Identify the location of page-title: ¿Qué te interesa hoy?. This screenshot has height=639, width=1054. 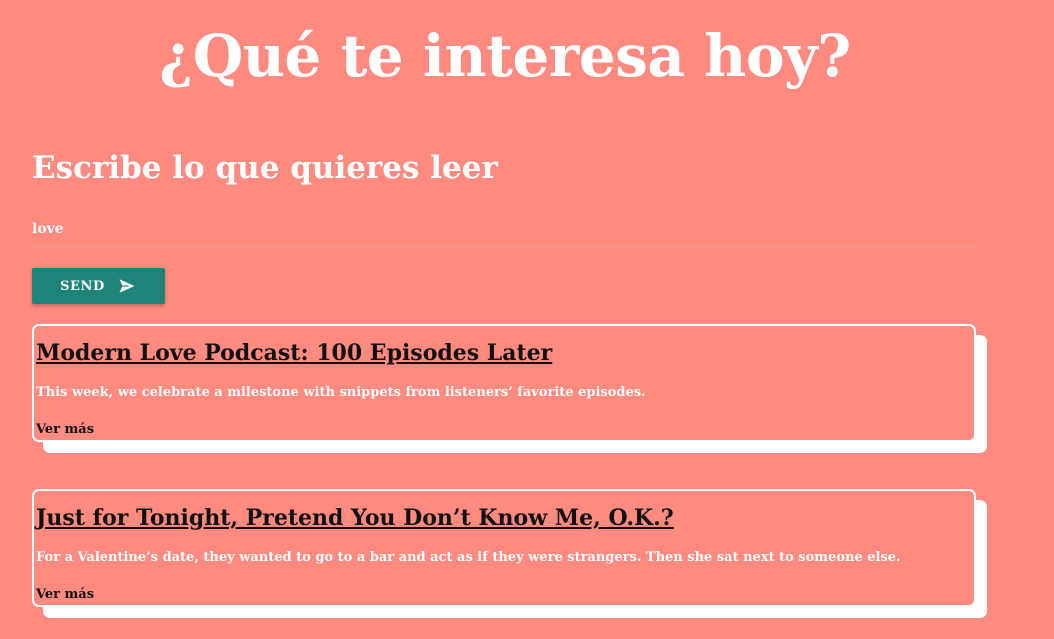
(505, 56).